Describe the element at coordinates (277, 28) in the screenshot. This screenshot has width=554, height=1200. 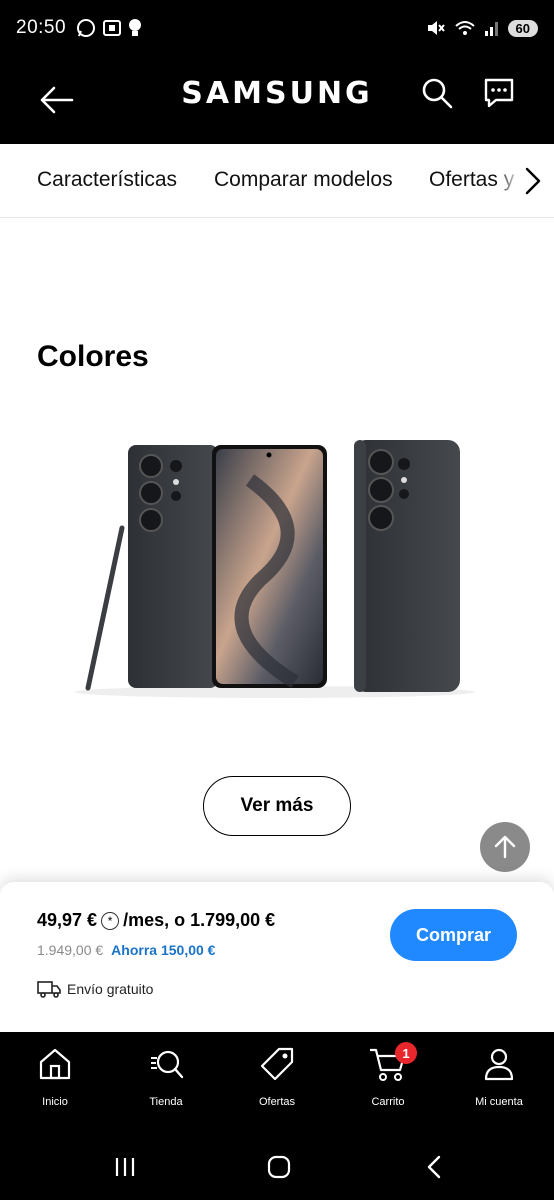
I see `status-bar: 20:50 60` at that location.